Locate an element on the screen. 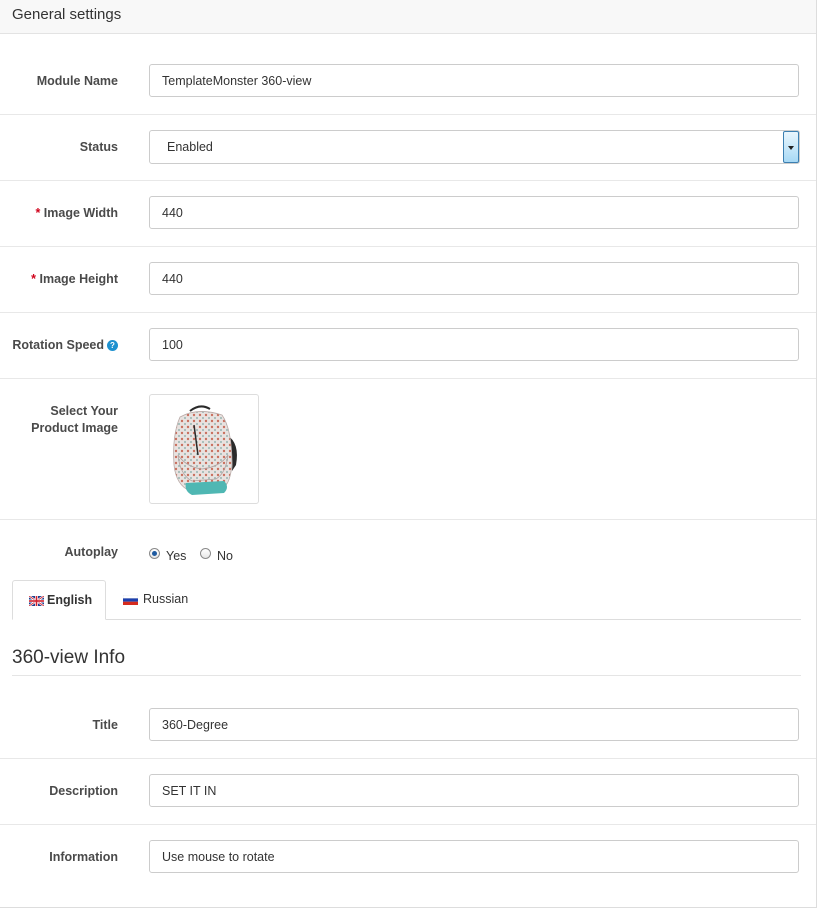 This screenshot has width=830, height=918. rotation-speed-label-text: Rotation Speed is located at coordinates (58, 345).